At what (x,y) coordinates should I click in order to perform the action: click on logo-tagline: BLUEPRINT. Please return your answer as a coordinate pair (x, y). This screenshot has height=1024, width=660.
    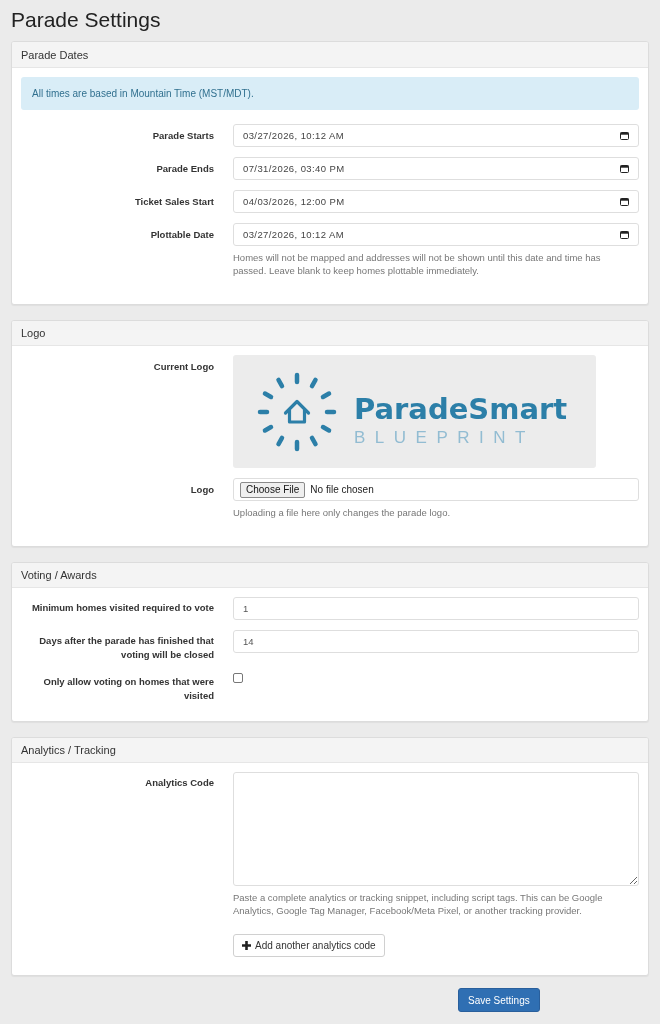
    Looking at the image, I should click on (444, 437).